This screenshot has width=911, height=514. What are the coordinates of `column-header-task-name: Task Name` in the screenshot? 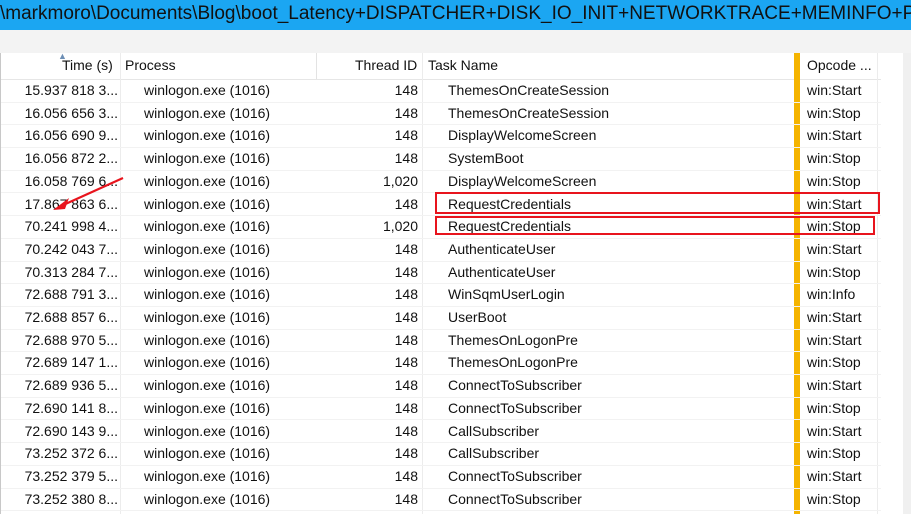 It's located at (463, 65).